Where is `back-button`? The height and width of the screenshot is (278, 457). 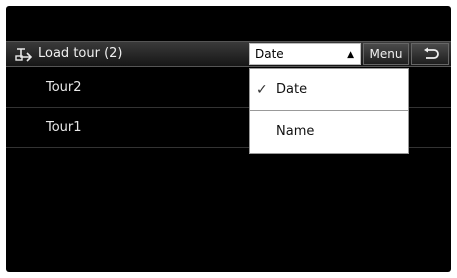
back-button is located at coordinates (430, 54).